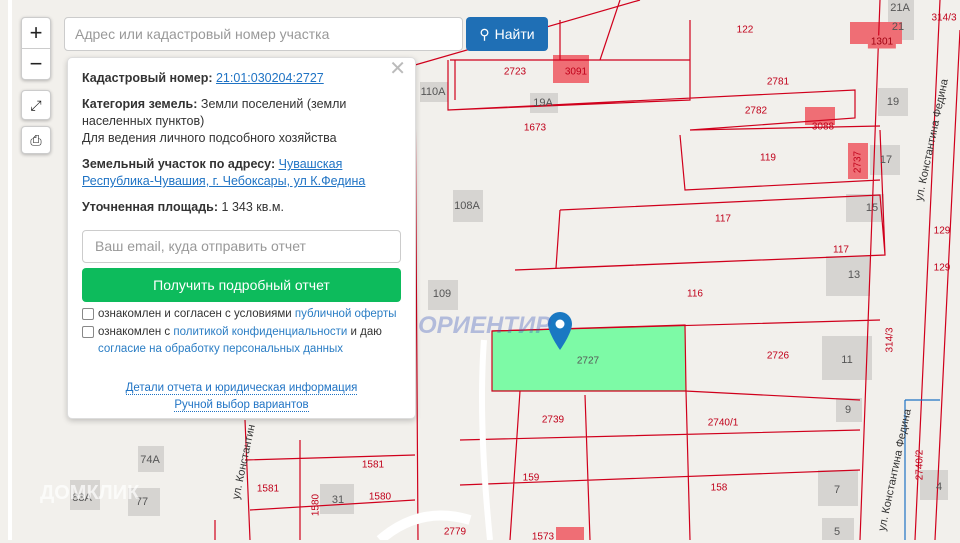 The height and width of the screenshot is (543, 960). Describe the element at coordinates (872, 208) in the screenshot. I see `building-label: 15` at that location.